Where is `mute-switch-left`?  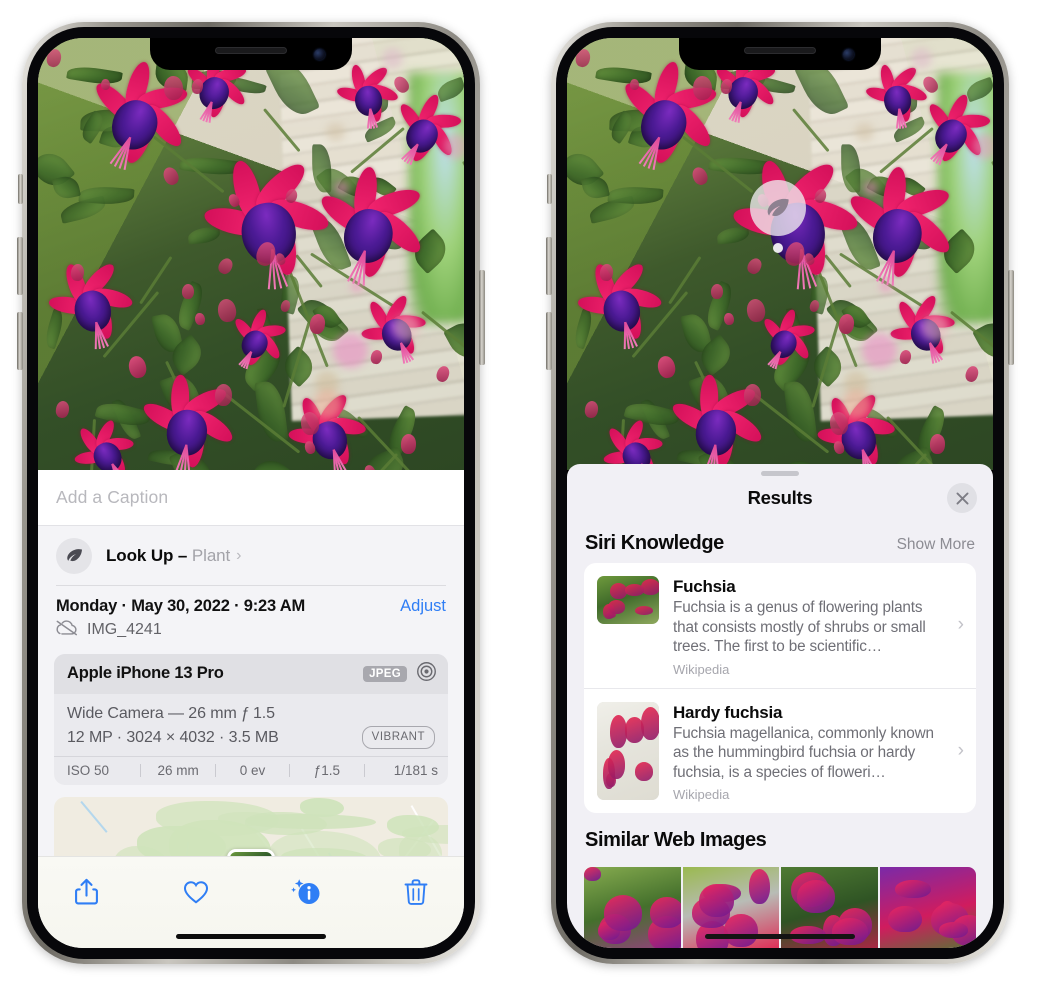
mute-switch-left is located at coordinates (20, 189).